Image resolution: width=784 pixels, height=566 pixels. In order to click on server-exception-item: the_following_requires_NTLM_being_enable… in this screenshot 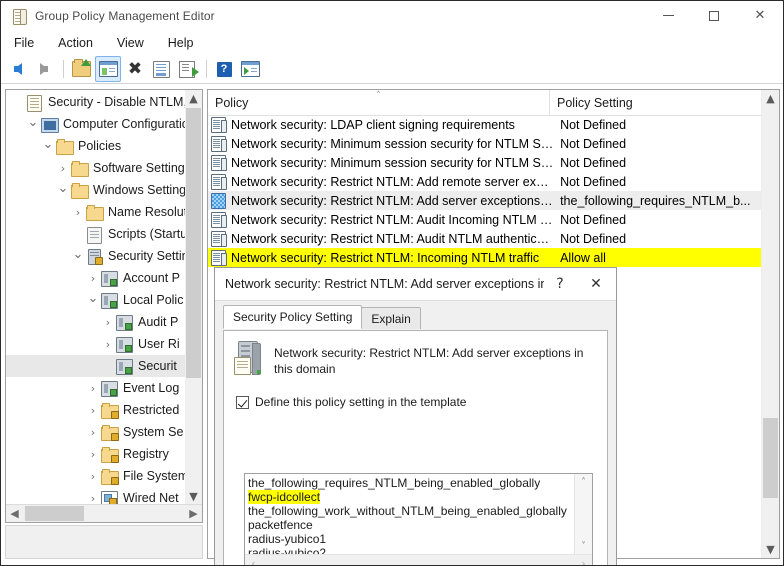, I will do `click(411, 483)`.